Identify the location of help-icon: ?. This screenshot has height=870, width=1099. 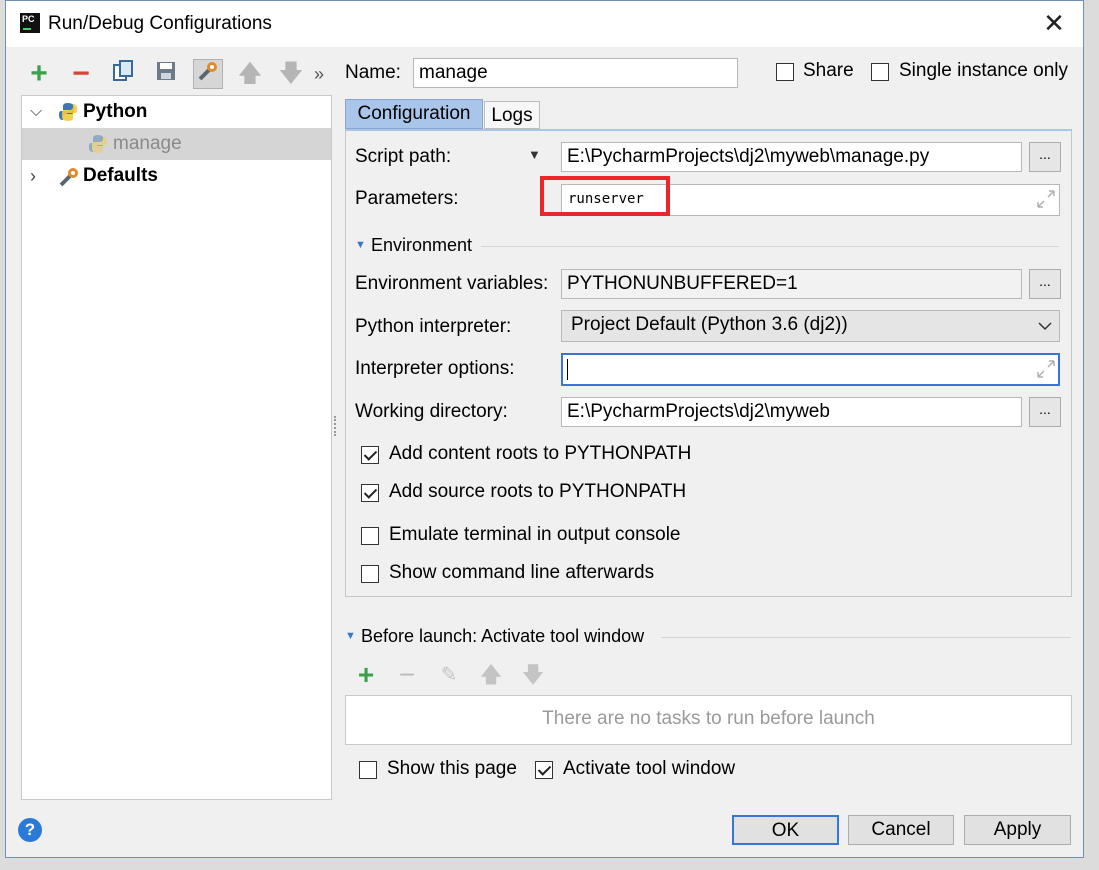
(30, 830).